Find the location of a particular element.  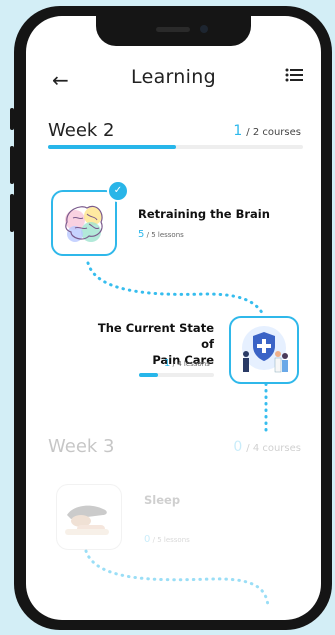

week-3-completed: 0 is located at coordinates (238, 447).